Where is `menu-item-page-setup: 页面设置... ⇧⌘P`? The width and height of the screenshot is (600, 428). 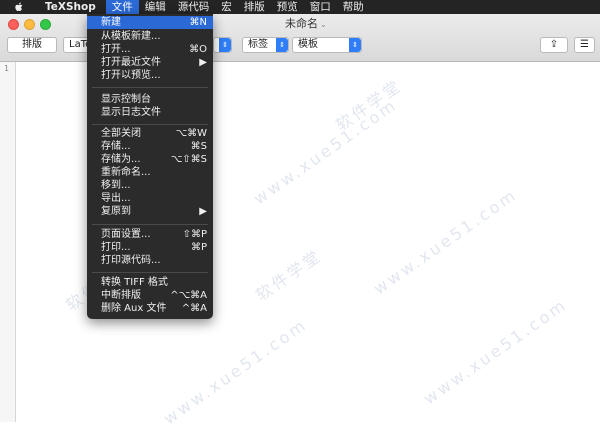
menu-item-page-setup: 页面设置... ⇧⌘P is located at coordinates (150, 234).